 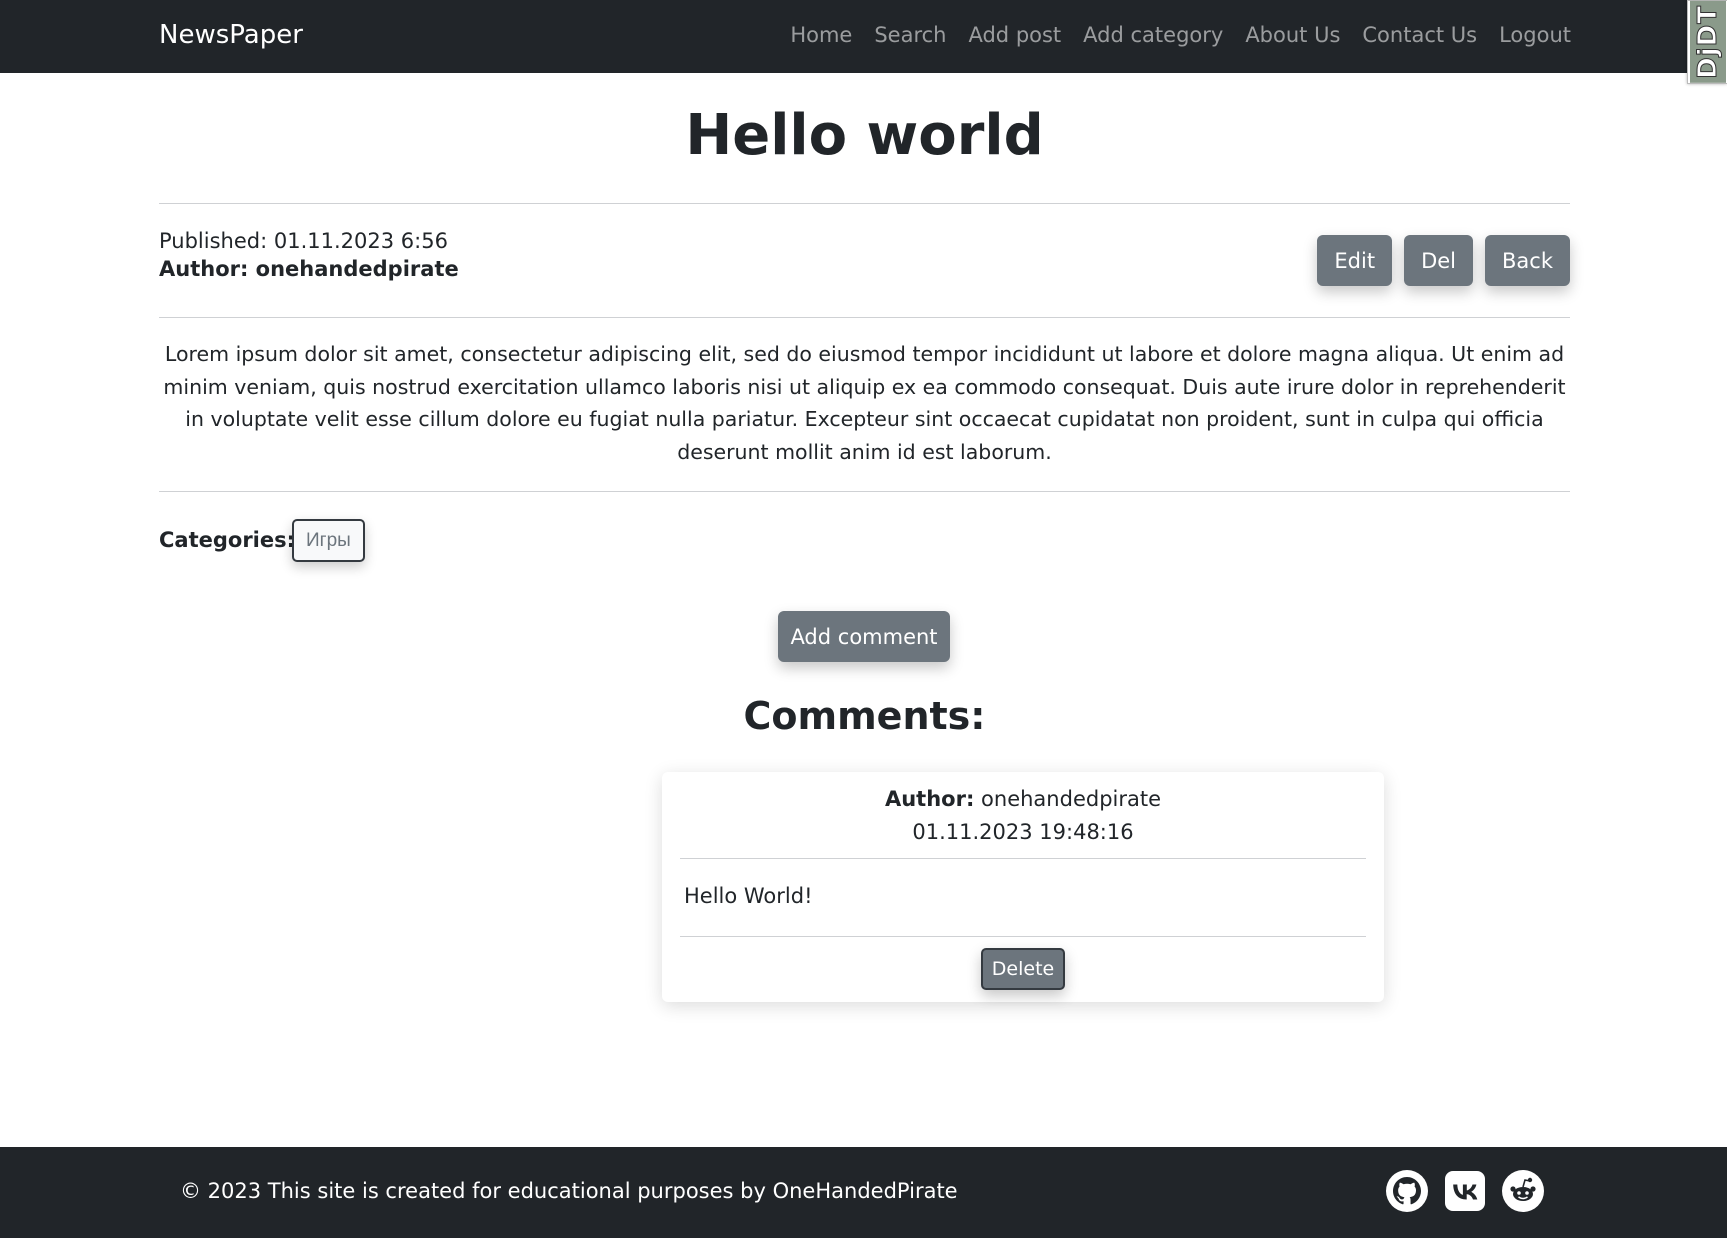 I want to click on delete-post-button: Del, so click(x=1439, y=260).